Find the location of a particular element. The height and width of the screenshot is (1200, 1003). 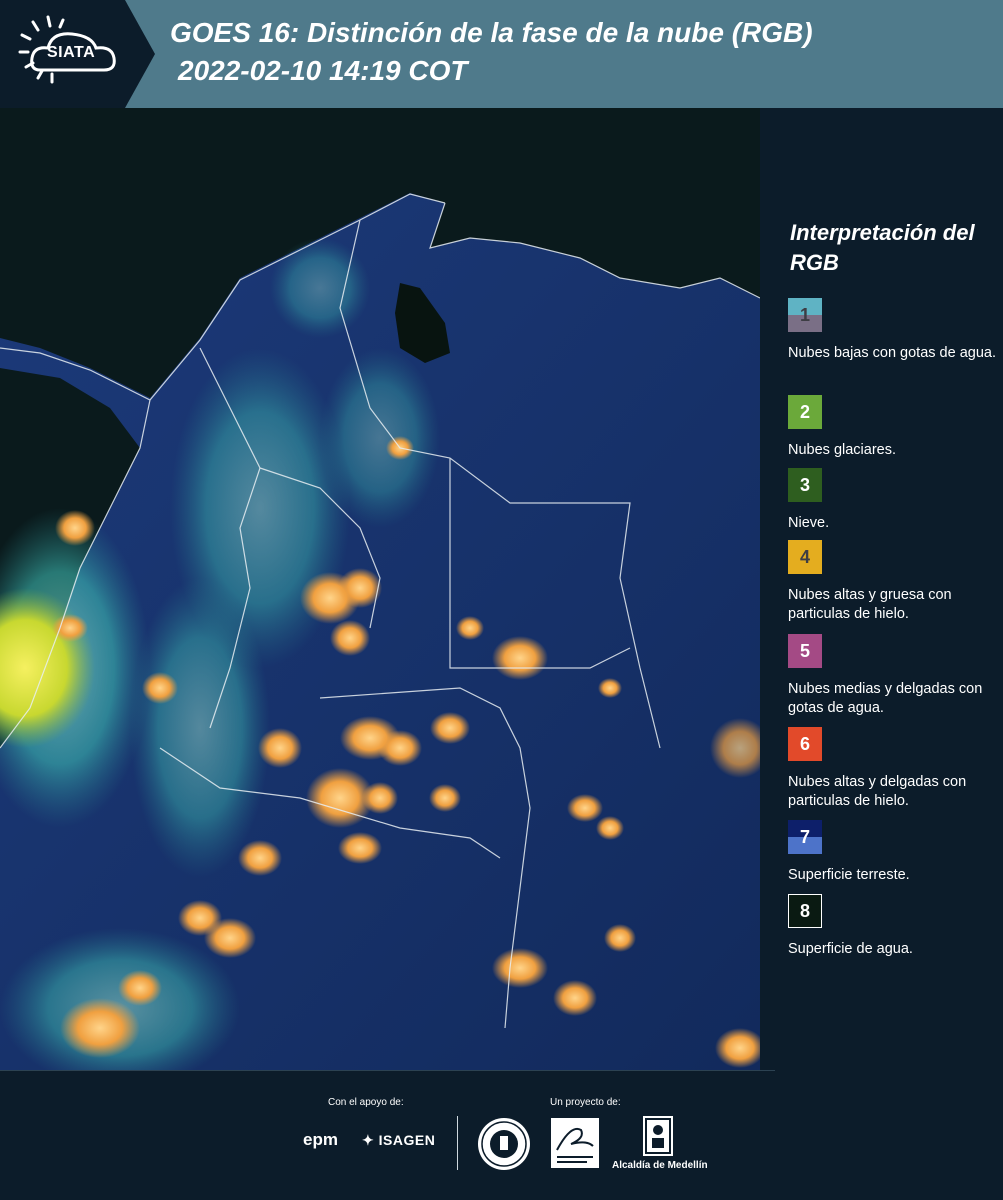

legend-swatch-8: 8 is located at coordinates (805, 911).